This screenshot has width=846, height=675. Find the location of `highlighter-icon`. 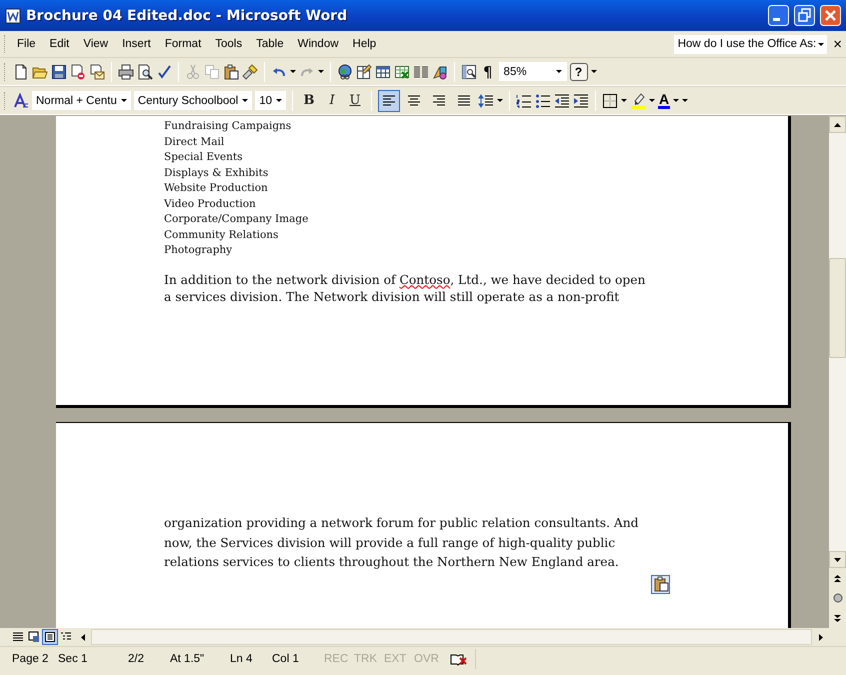

highlighter-icon is located at coordinates (638, 100).